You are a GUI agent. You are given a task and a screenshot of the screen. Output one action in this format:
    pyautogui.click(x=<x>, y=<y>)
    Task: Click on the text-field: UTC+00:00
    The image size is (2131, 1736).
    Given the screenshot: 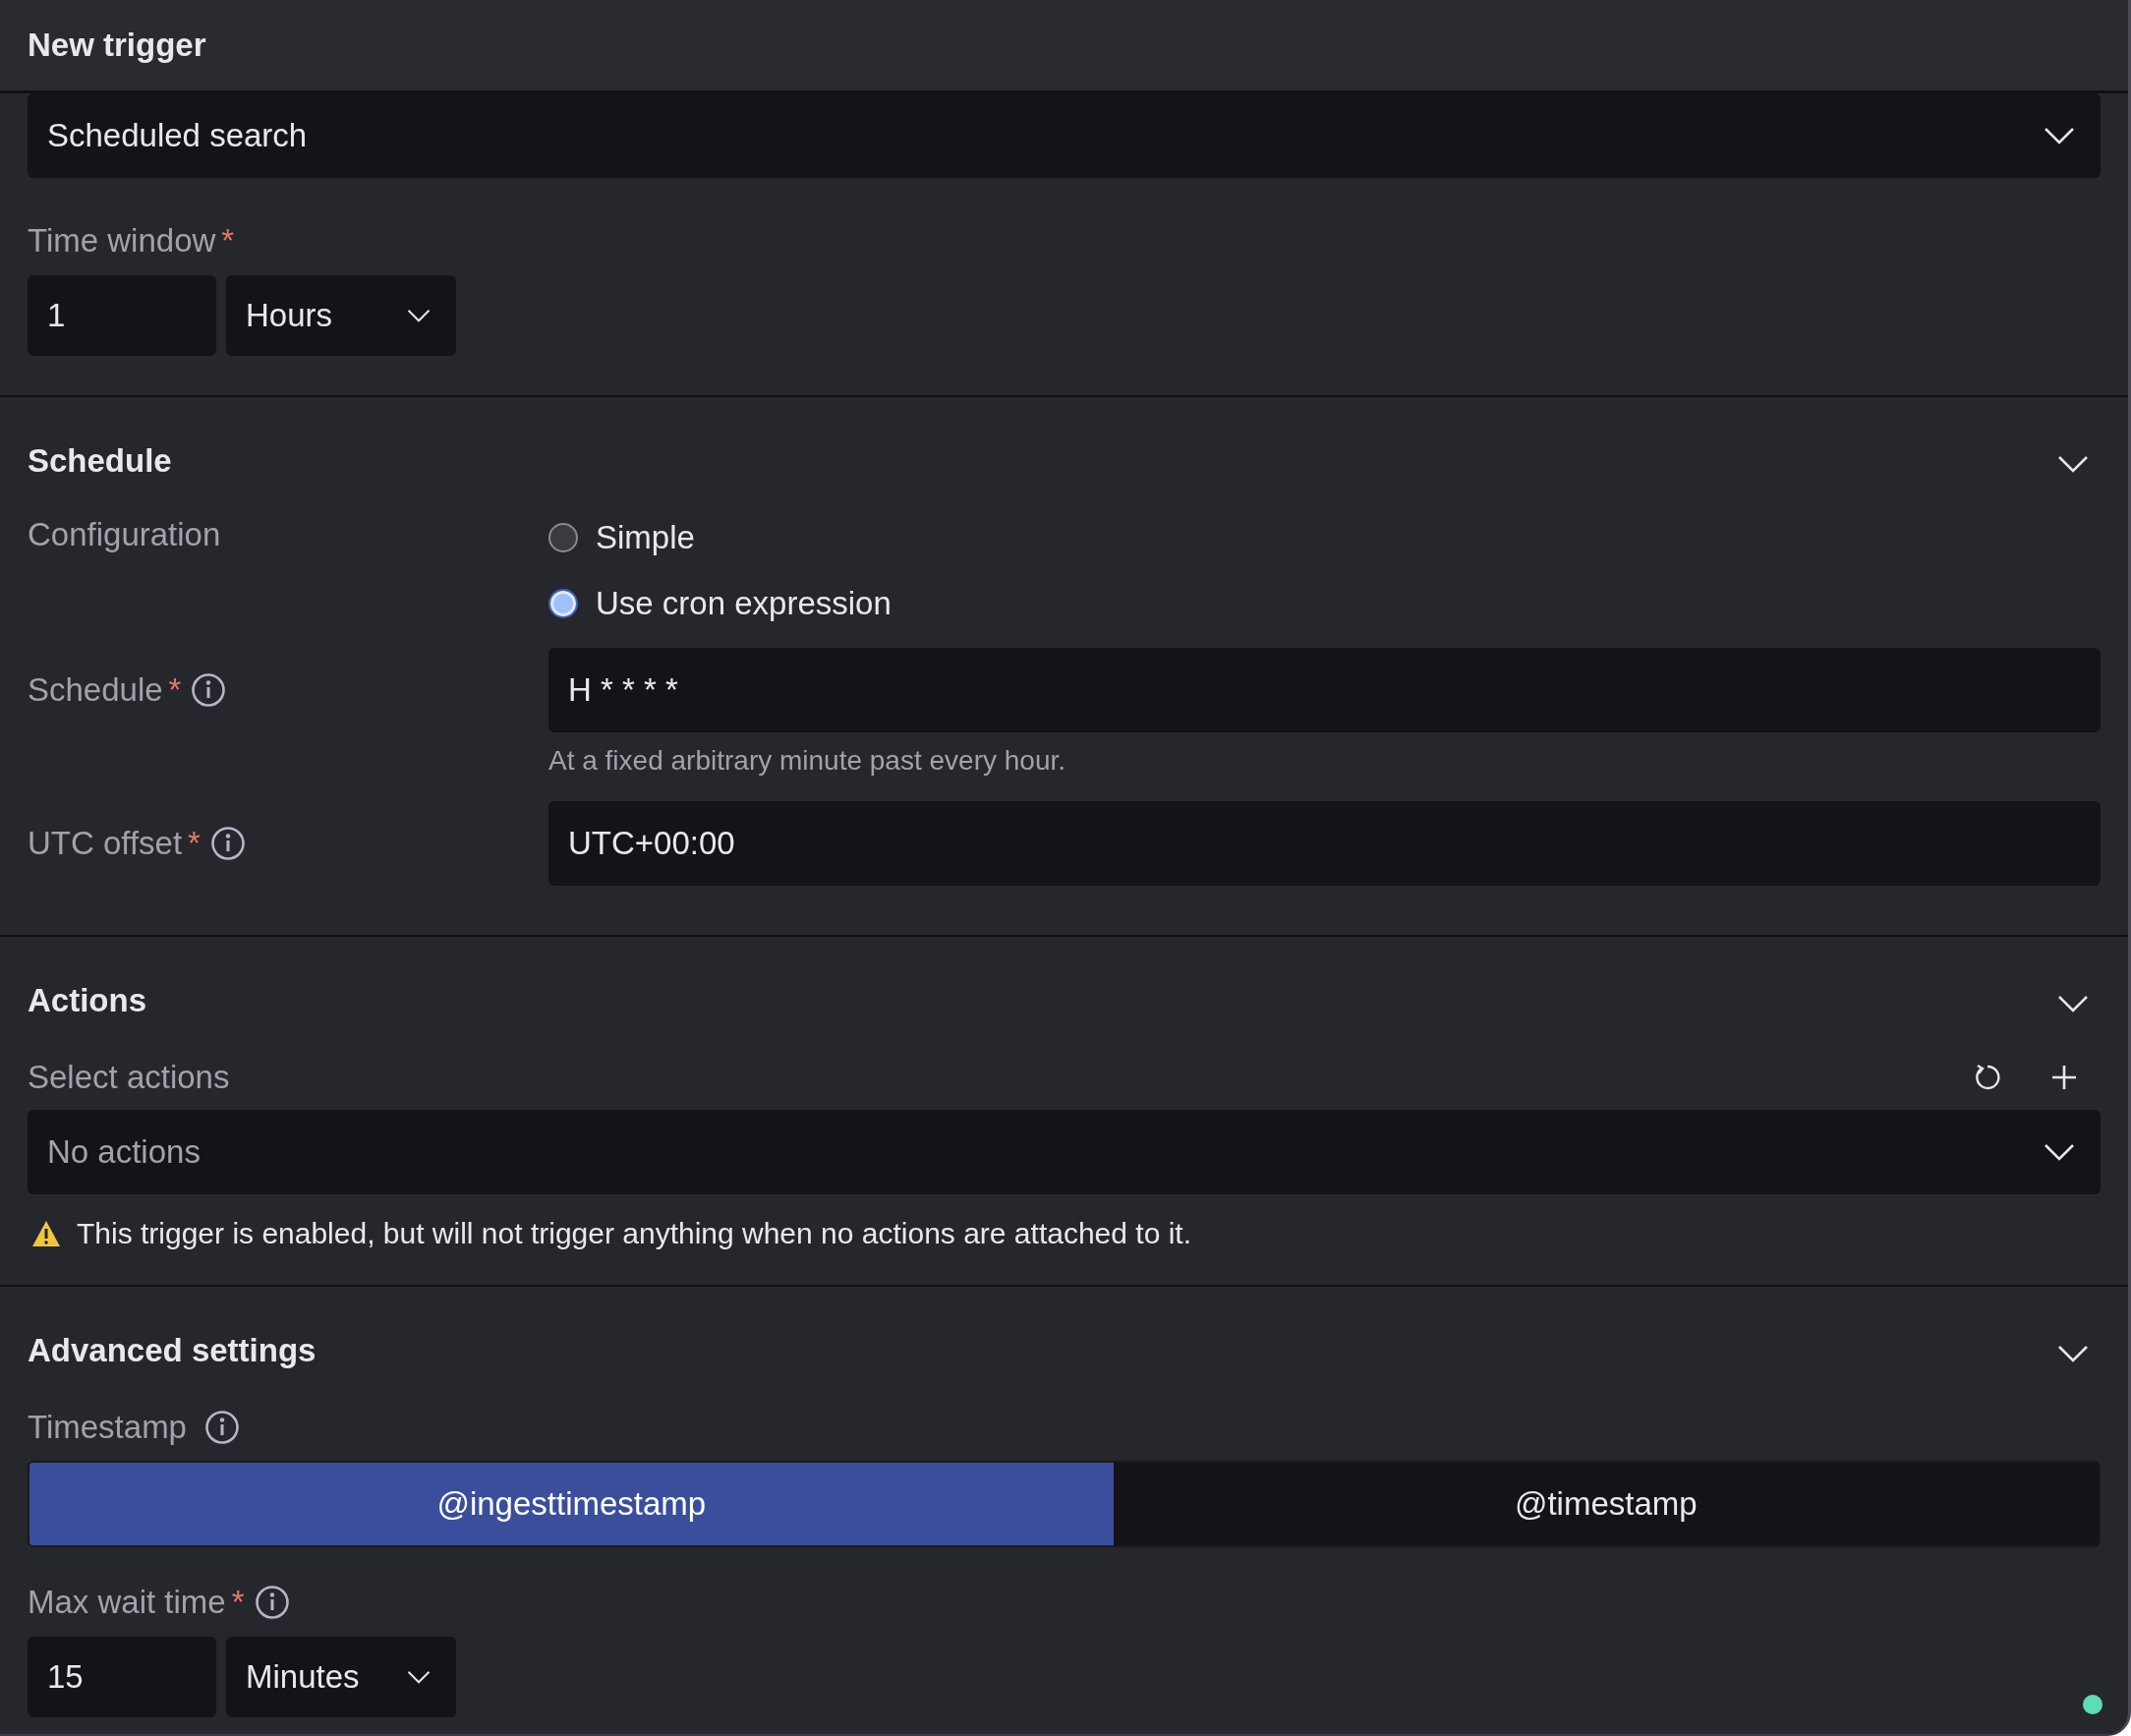 What is the action you would take?
    pyautogui.click(x=1324, y=843)
    